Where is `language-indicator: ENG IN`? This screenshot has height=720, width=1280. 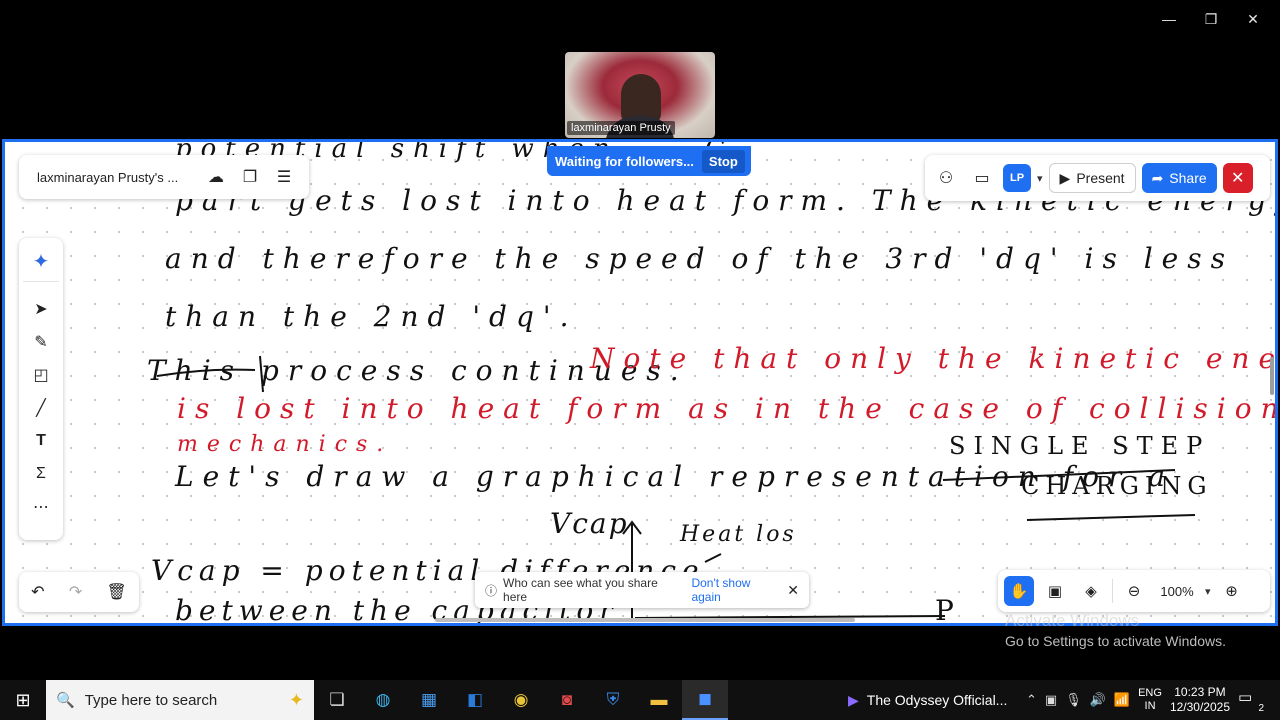
language-indicator: ENG IN is located at coordinates (1150, 700).